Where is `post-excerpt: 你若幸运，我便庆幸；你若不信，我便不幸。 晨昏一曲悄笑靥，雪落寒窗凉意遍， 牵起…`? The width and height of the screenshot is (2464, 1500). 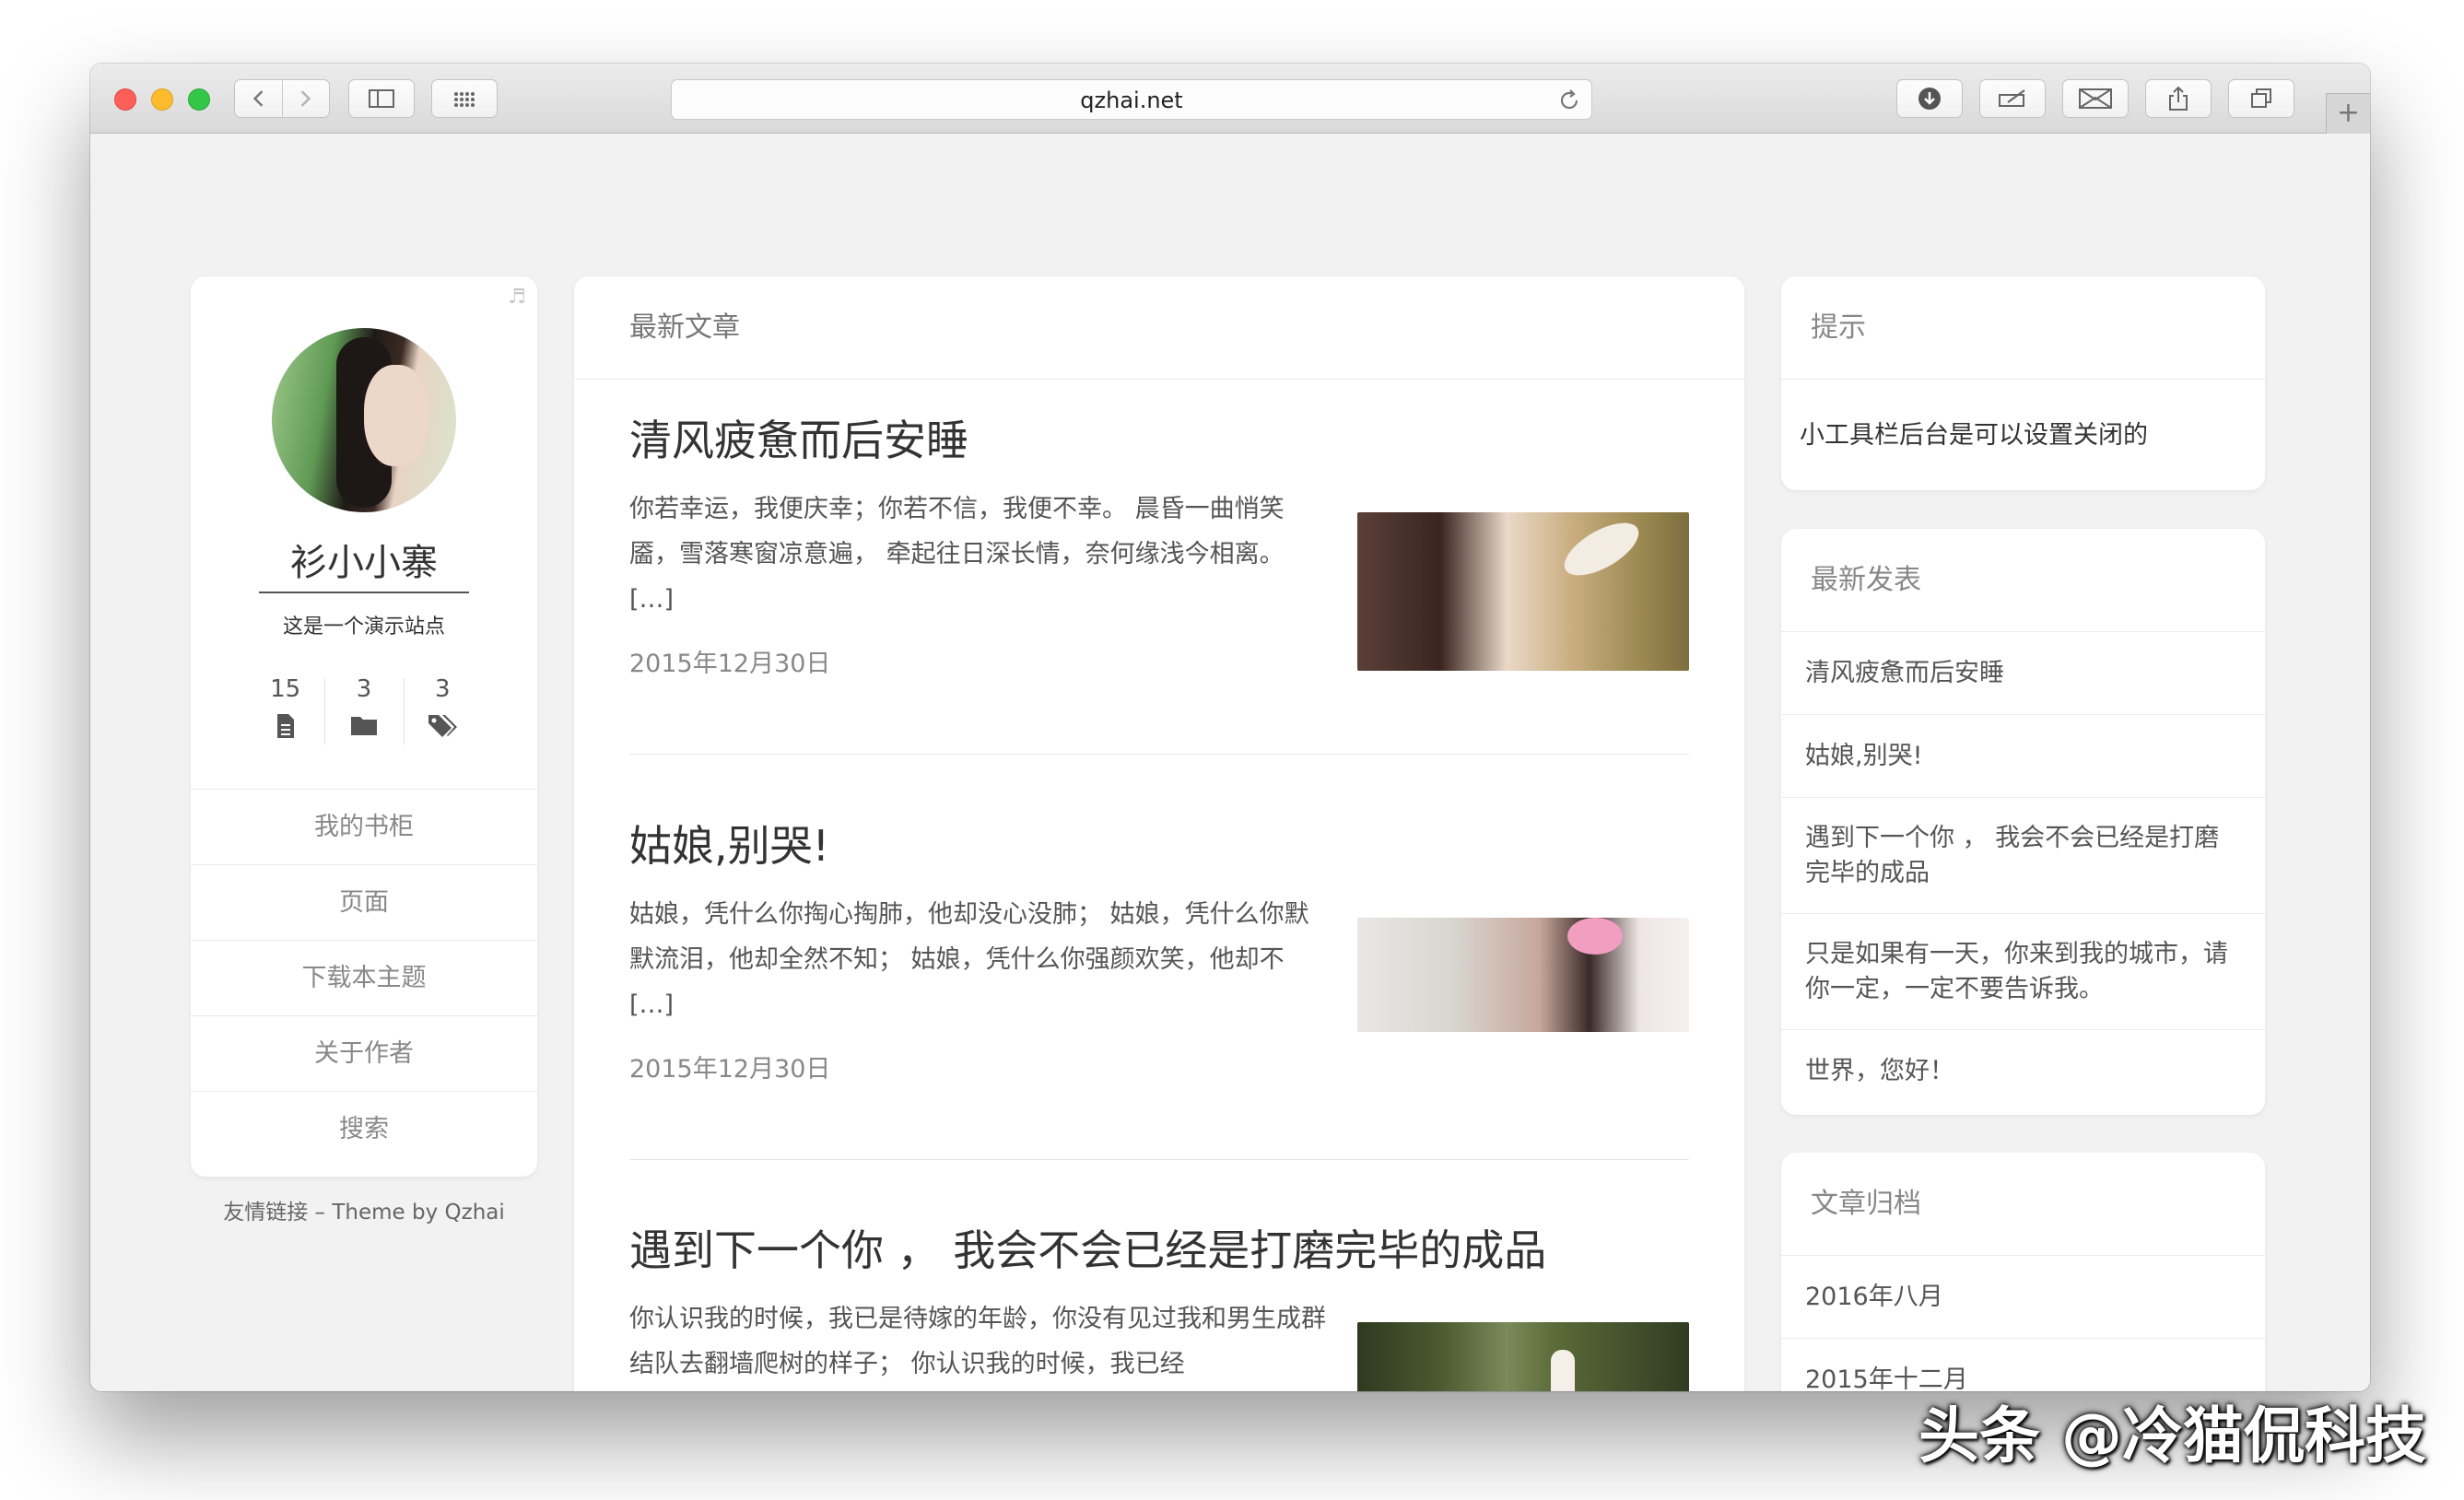
post-excerpt: 你若幸运，我便庆幸；你若不信，我便不幸。 晨昏一曲悄笑靥，雪落寒窗凉意遍， 牵起… is located at coordinates (957, 554).